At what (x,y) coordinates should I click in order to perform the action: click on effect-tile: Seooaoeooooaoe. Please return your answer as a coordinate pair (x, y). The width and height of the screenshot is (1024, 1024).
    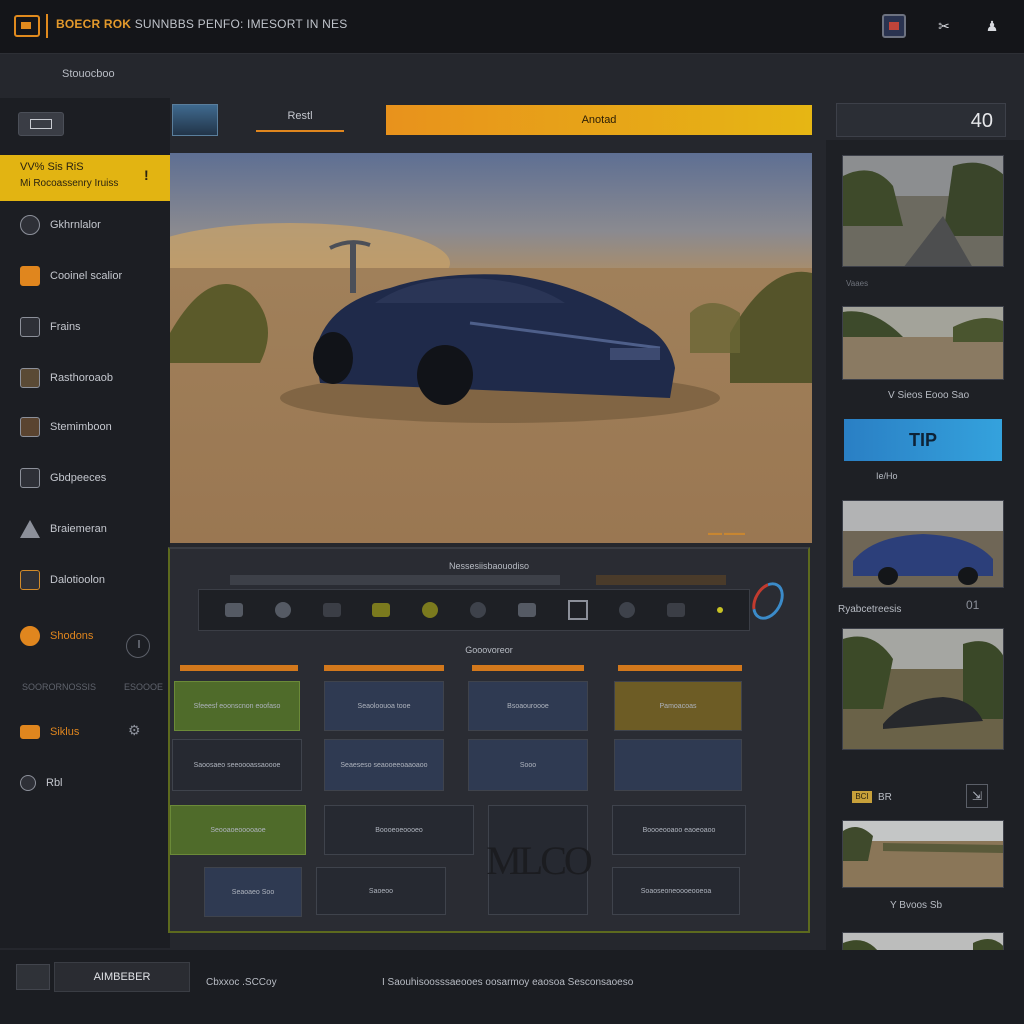
    Looking at the image, I should click on (238, 830).